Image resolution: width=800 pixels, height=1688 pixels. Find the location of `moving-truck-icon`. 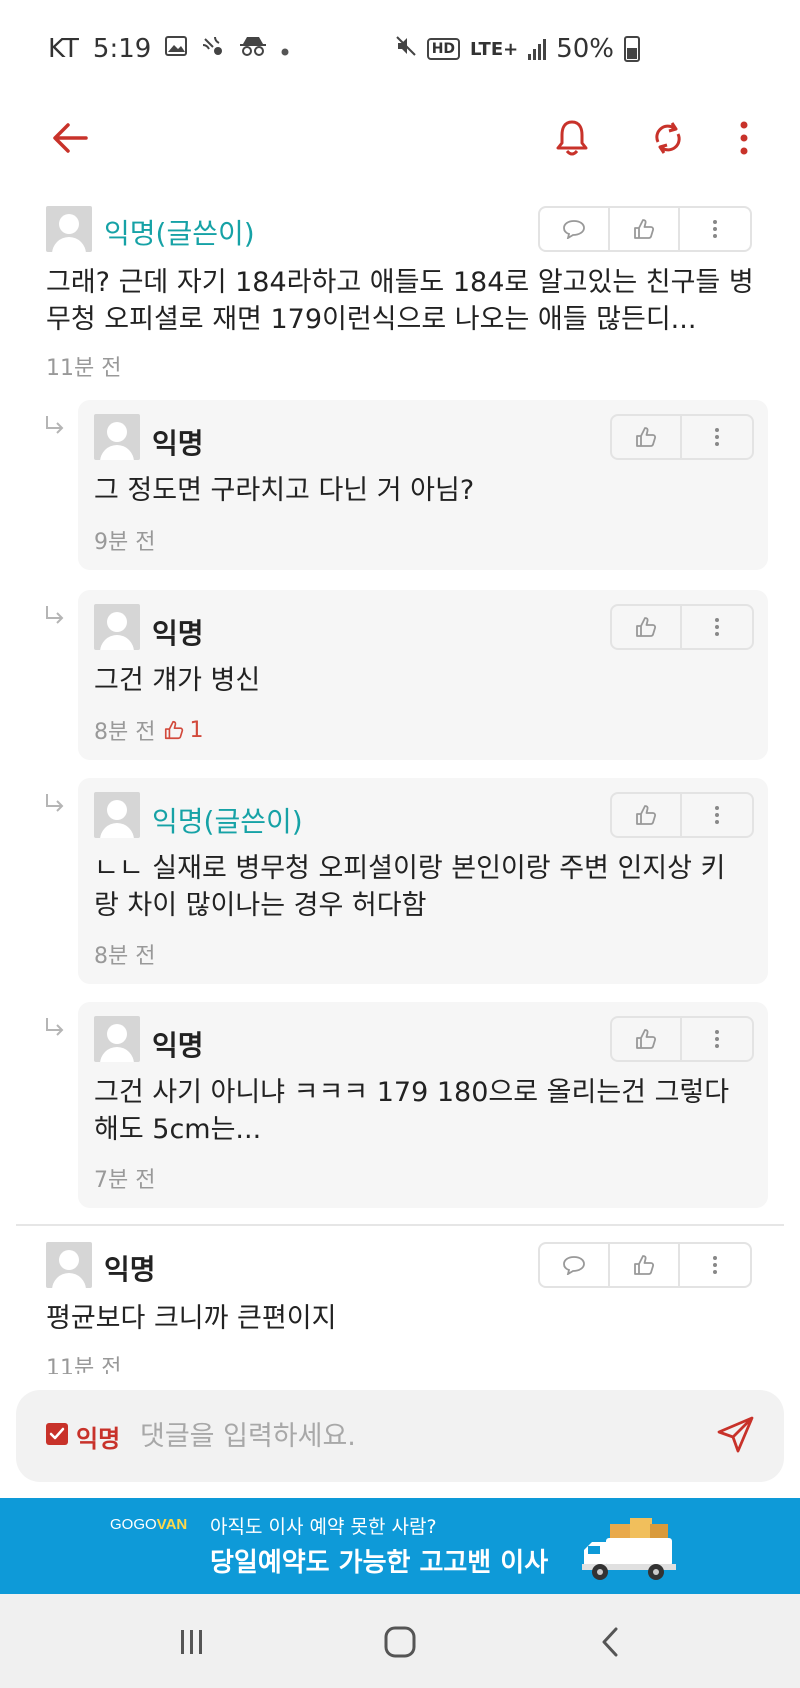

moving-truck-icon is located at coordinates (629, 1549).